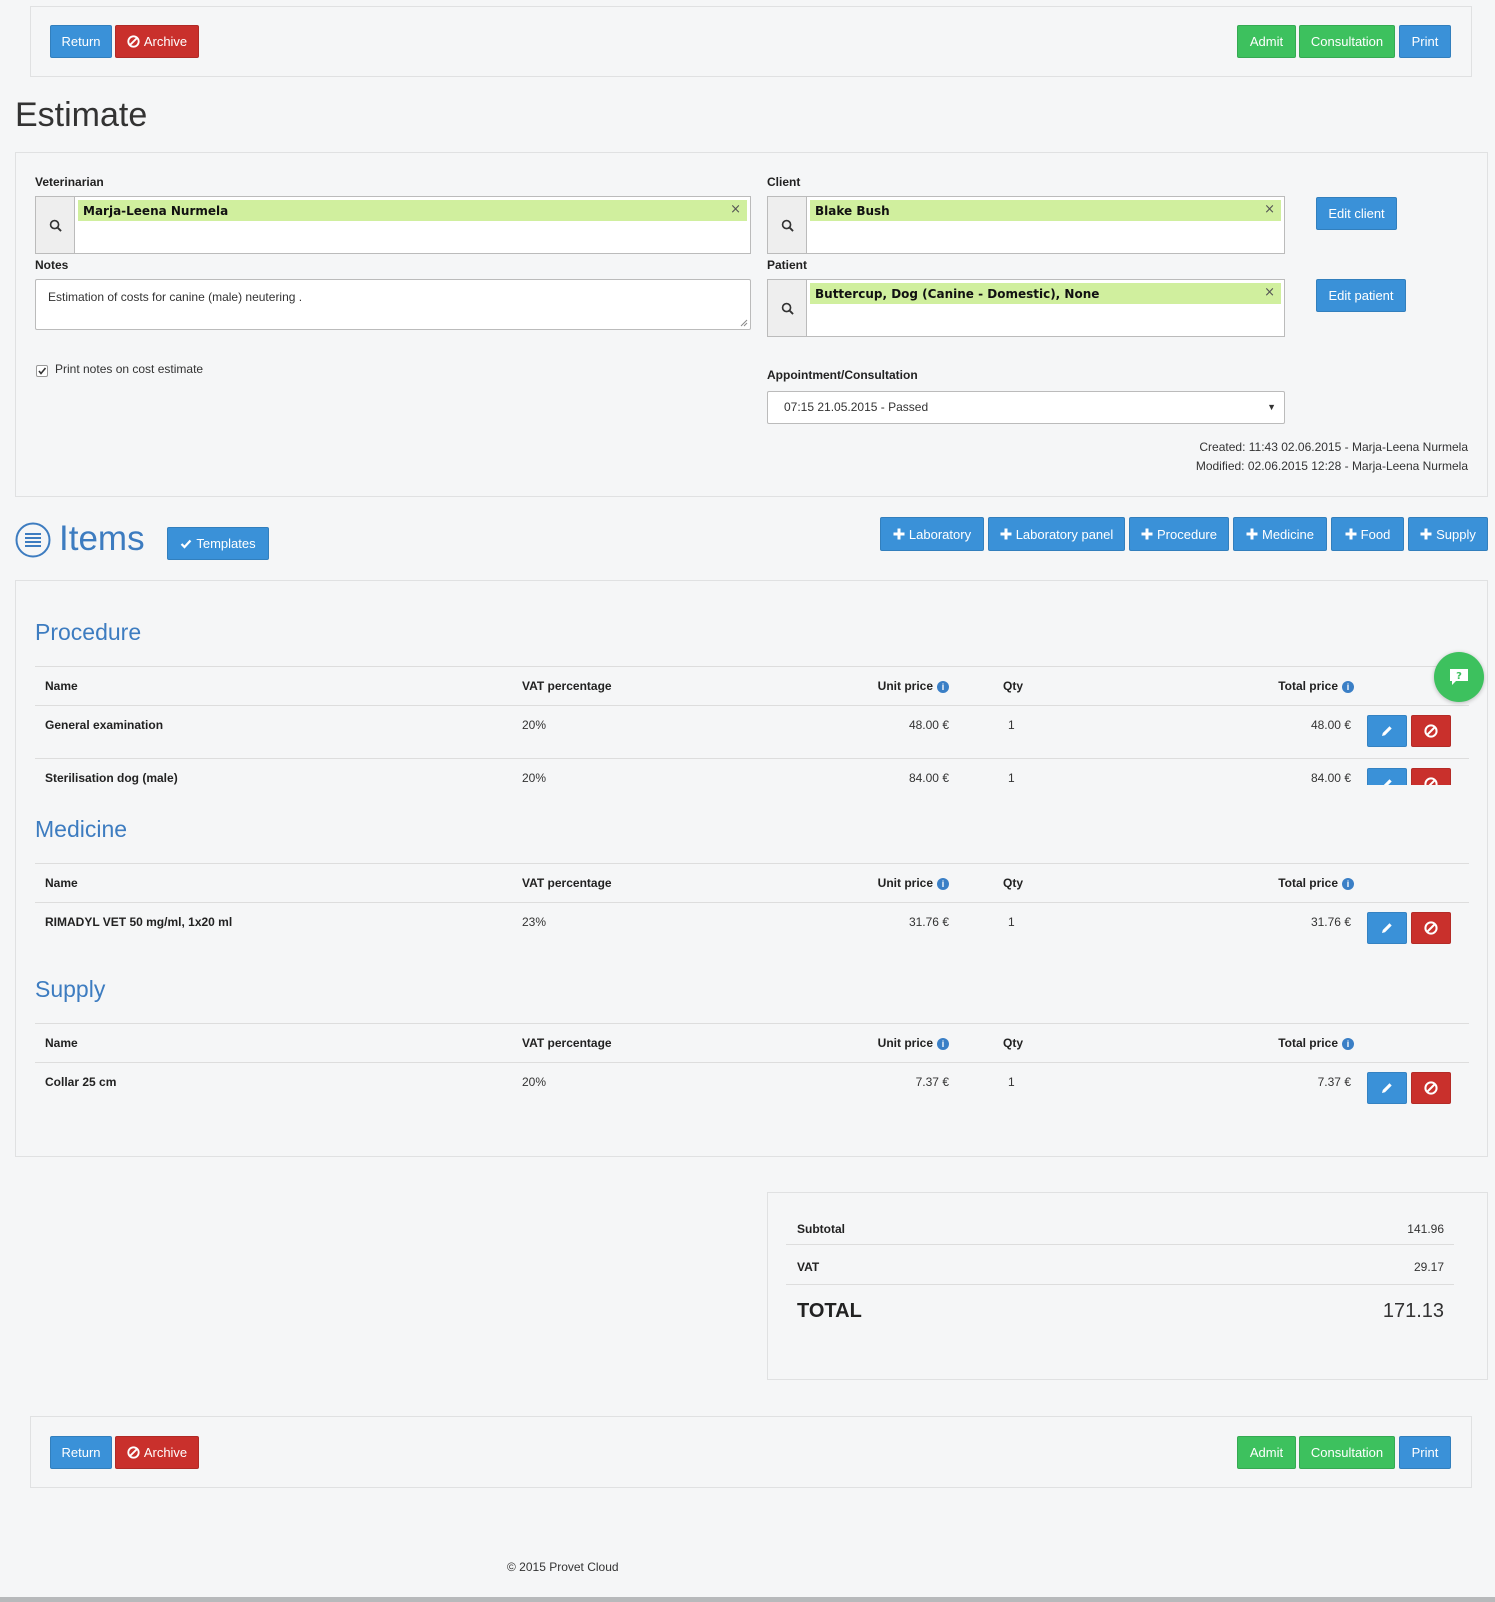 This screenshot has width=1495, height=1602. Describe the element at coordinates (1045, 210) in the screenshot. I see `client-tag: Blake Bush ×` at that location.